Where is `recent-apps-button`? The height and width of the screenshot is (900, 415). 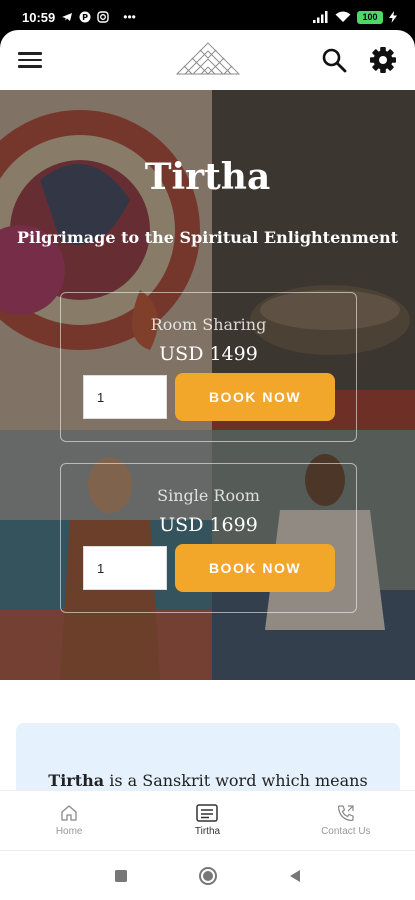 recent-apps-button is located at coordinates (121, 876).